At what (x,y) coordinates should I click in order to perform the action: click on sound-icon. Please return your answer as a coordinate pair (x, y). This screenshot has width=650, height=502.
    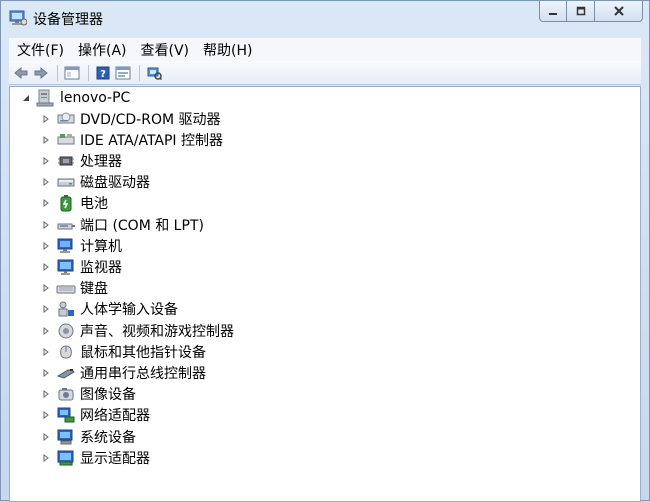
    Looking at the image, I should click on (66, 331).